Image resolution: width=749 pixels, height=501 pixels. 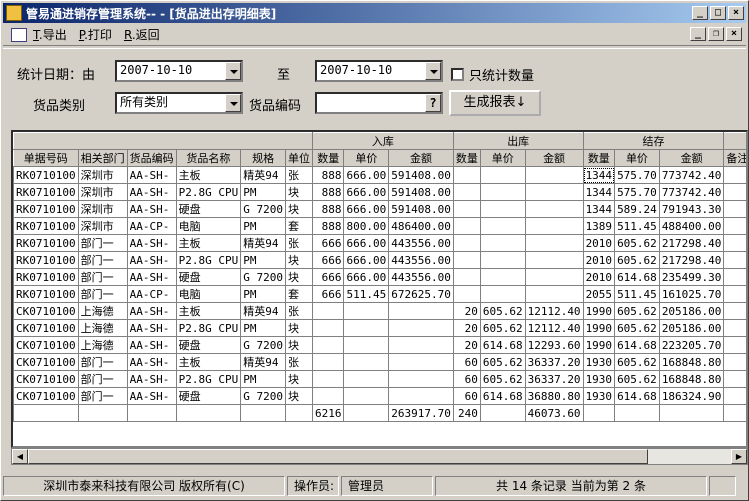 What do you see at coordinates (298, 362) in the screenshot?
I see `table-cell: 张` at bounding box center [298, 362].